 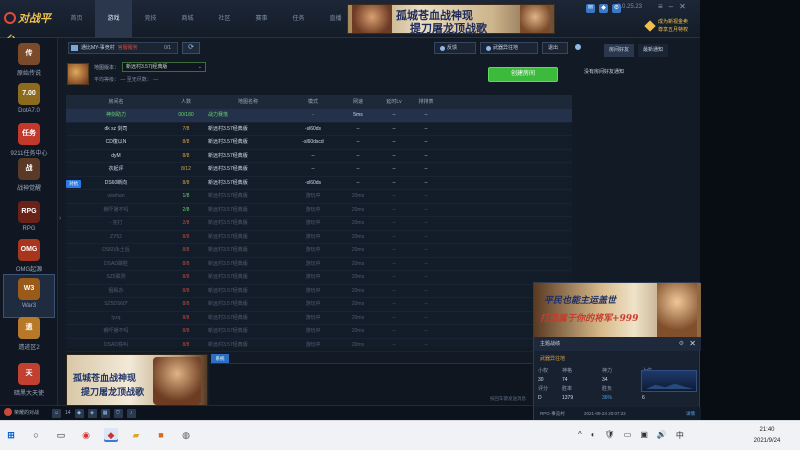 I want to click on table-row: 神剑助力 00/180 战力赛落 - 5ms -- --, so click(x=319, y=116).